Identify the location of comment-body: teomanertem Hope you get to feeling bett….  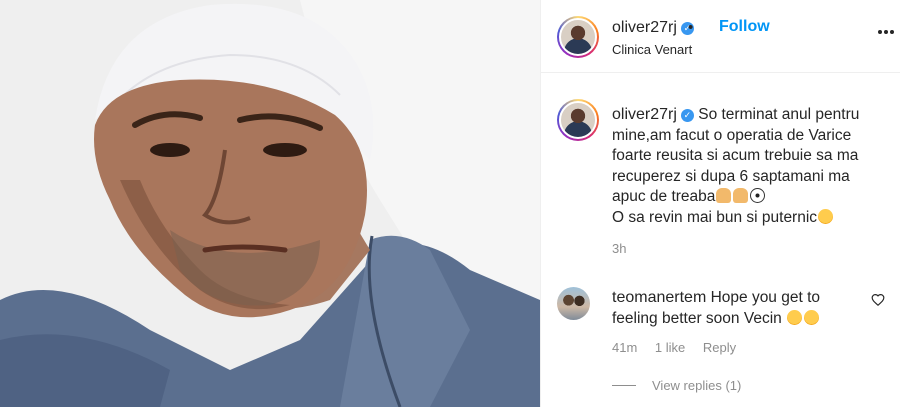
(732, 308).